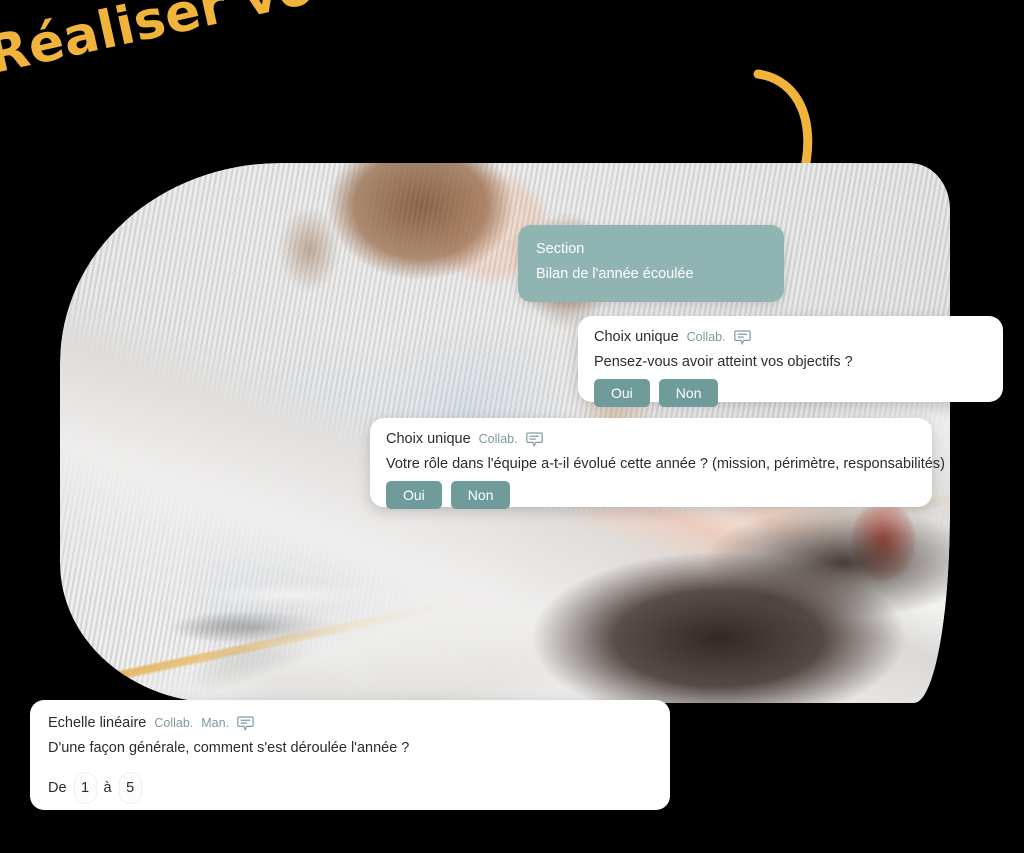 This screenshot has height=853, width=1024. I want to click on scale-max-input: 5, so click(130, 788).